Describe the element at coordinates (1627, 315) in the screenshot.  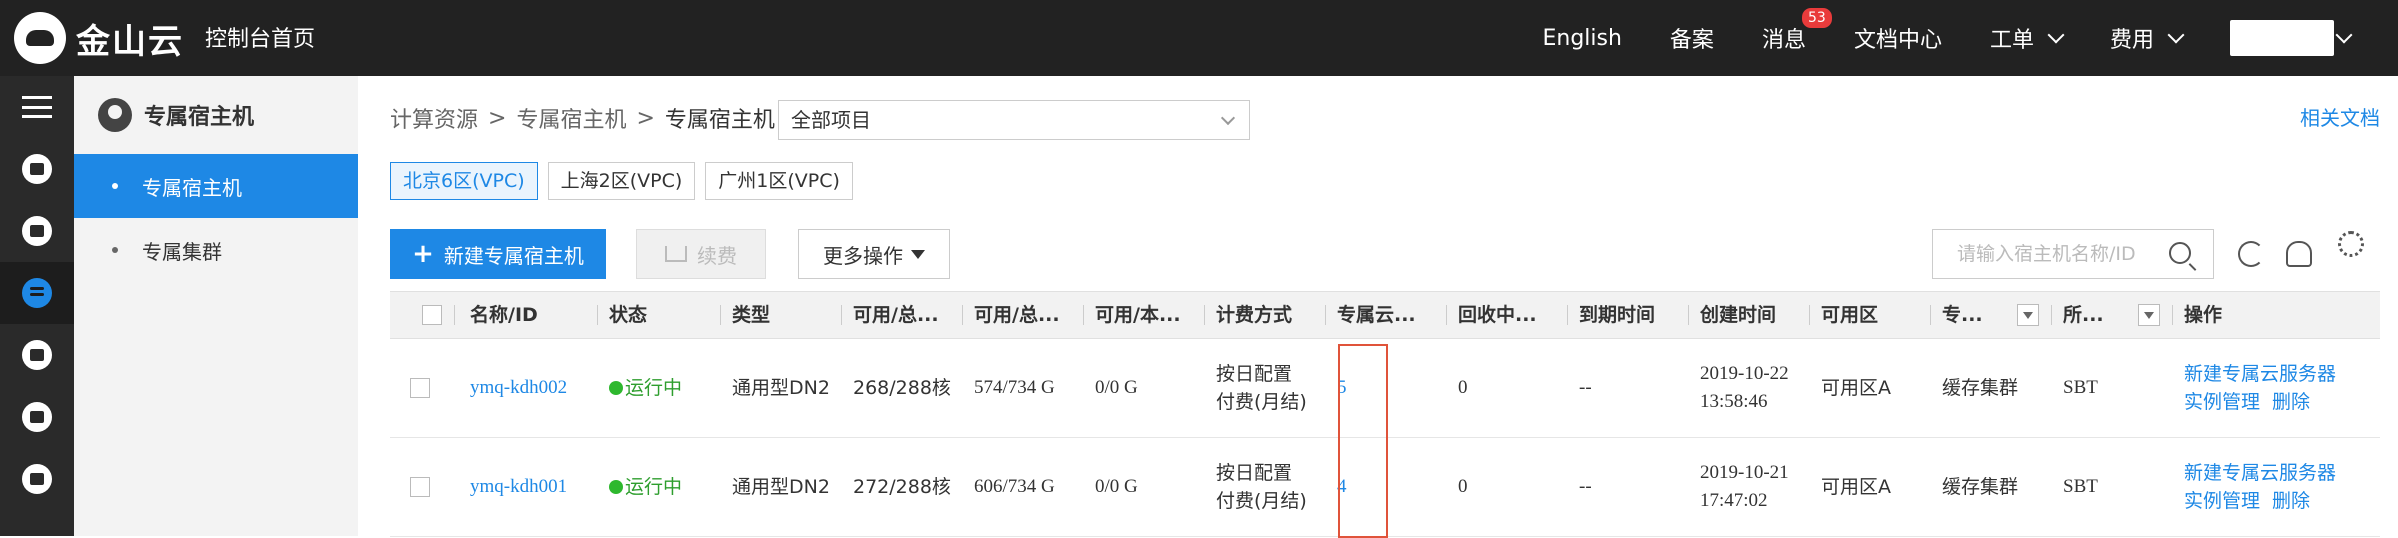
I see `col-expire: 到期时间` at that location.